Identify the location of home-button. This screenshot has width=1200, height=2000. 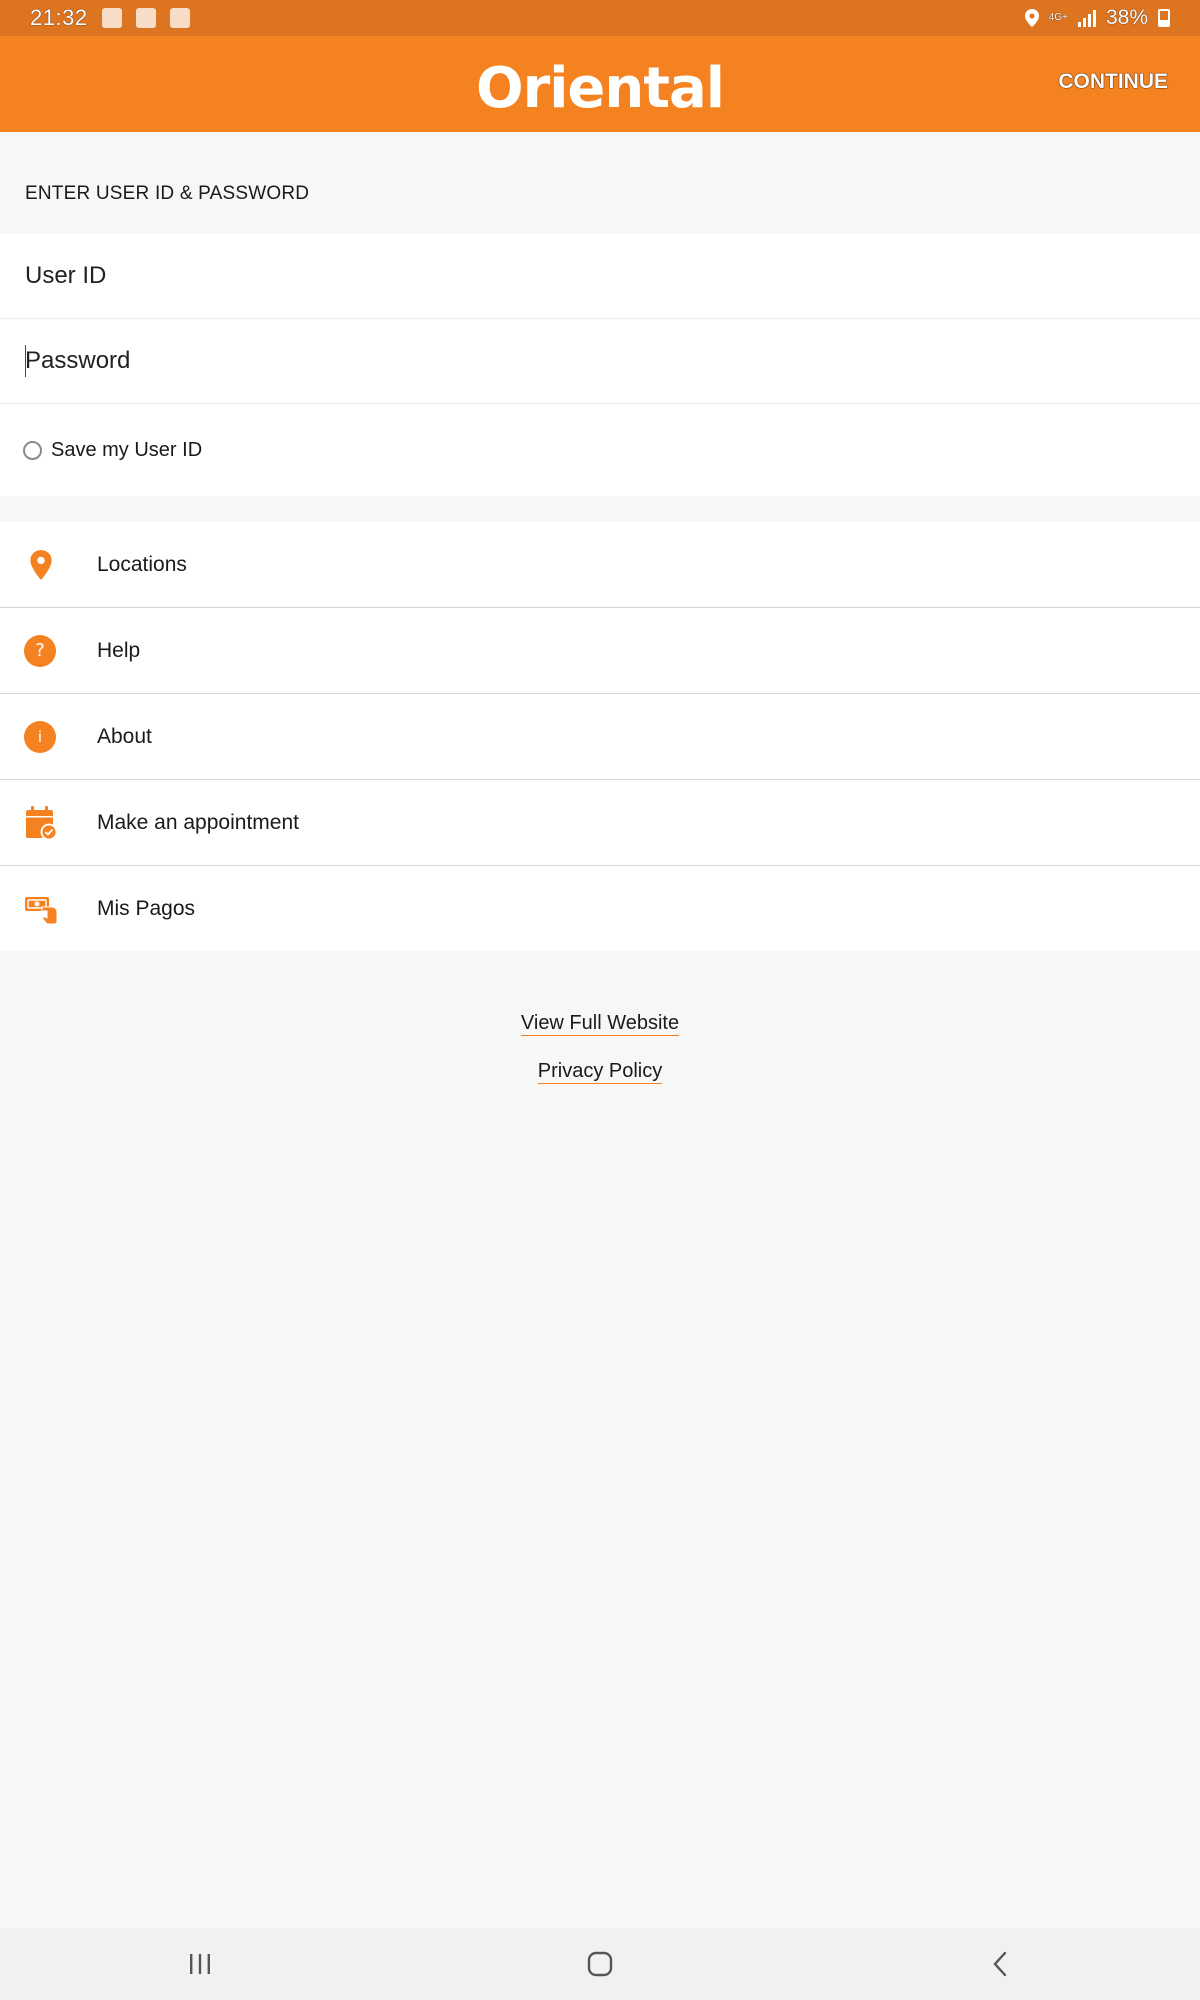
(600, 1964).